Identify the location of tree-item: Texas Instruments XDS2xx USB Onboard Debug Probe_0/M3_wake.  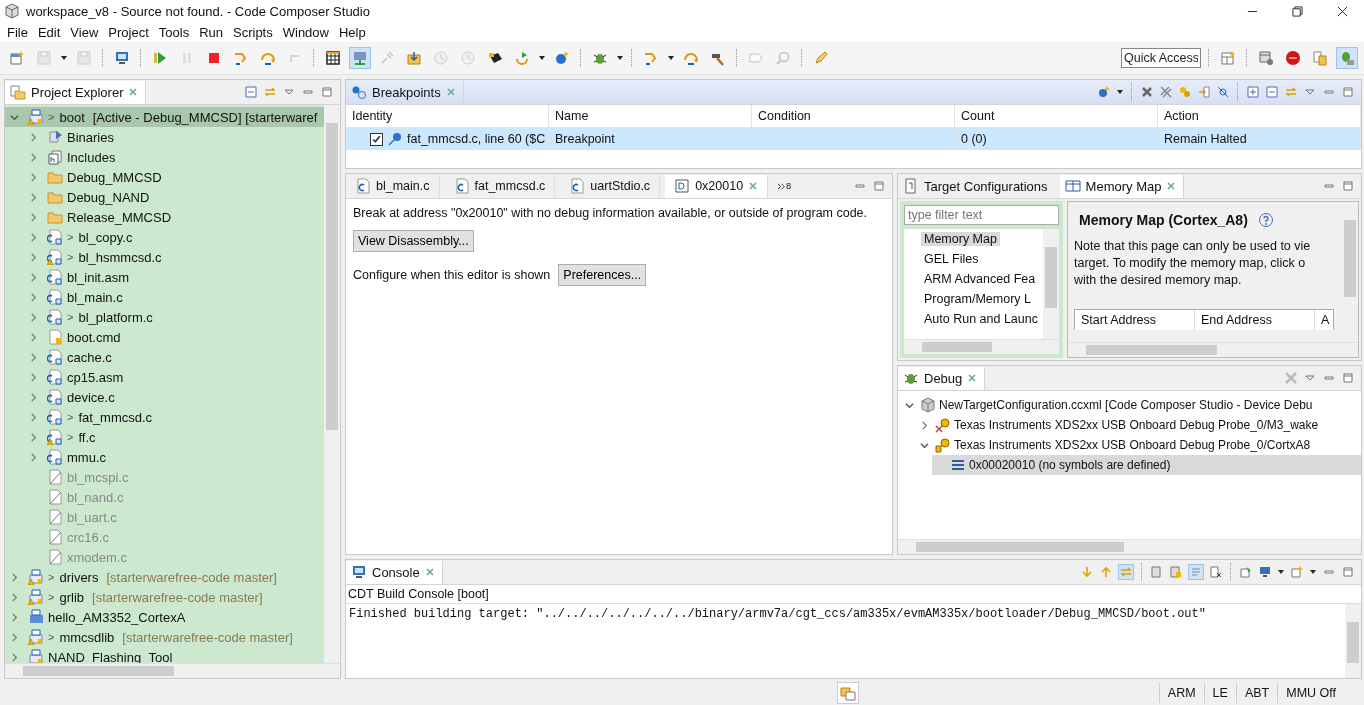
(1139, 425).